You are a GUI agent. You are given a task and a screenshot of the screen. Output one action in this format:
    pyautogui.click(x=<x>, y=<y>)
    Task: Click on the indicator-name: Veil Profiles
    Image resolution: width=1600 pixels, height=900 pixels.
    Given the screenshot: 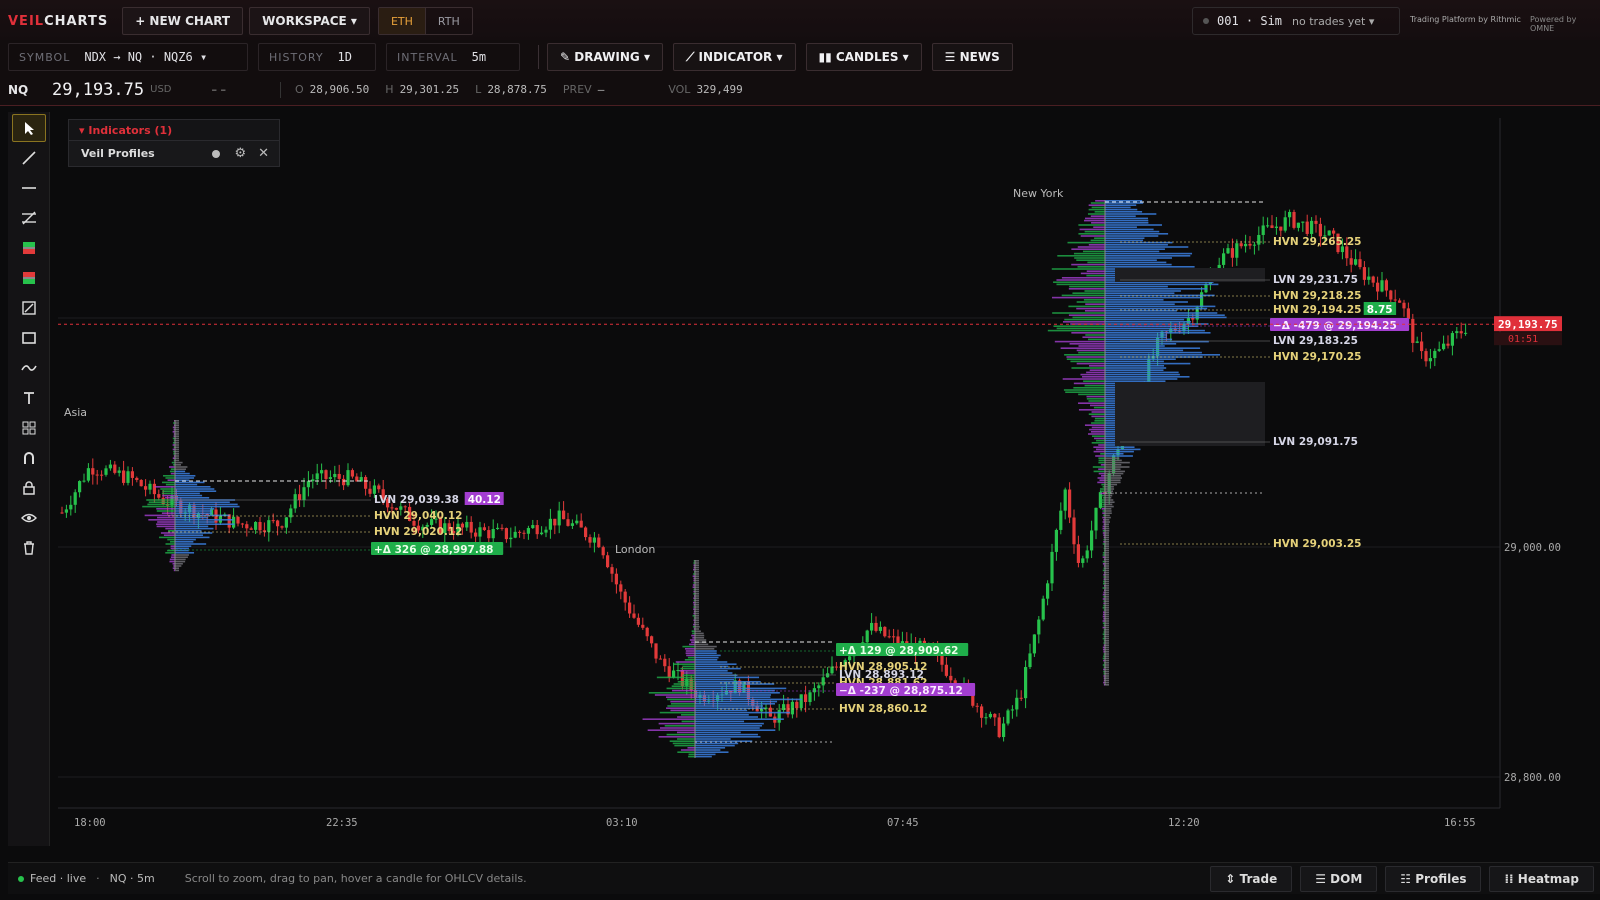 What is the action you would take?
    pyautogui.click(x=118, y=153)
    